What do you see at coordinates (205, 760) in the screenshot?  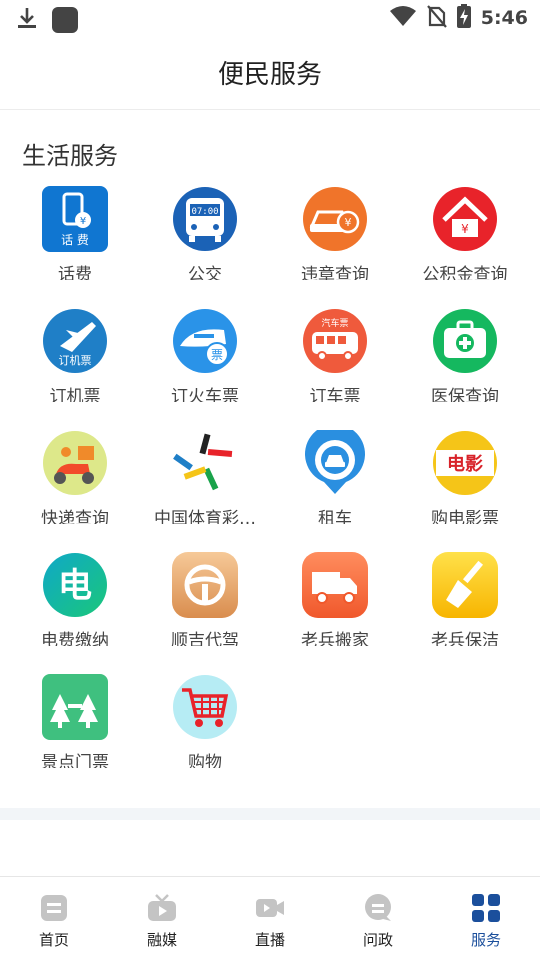 I see `service-label: 购物` at bounding box center [205, 760].